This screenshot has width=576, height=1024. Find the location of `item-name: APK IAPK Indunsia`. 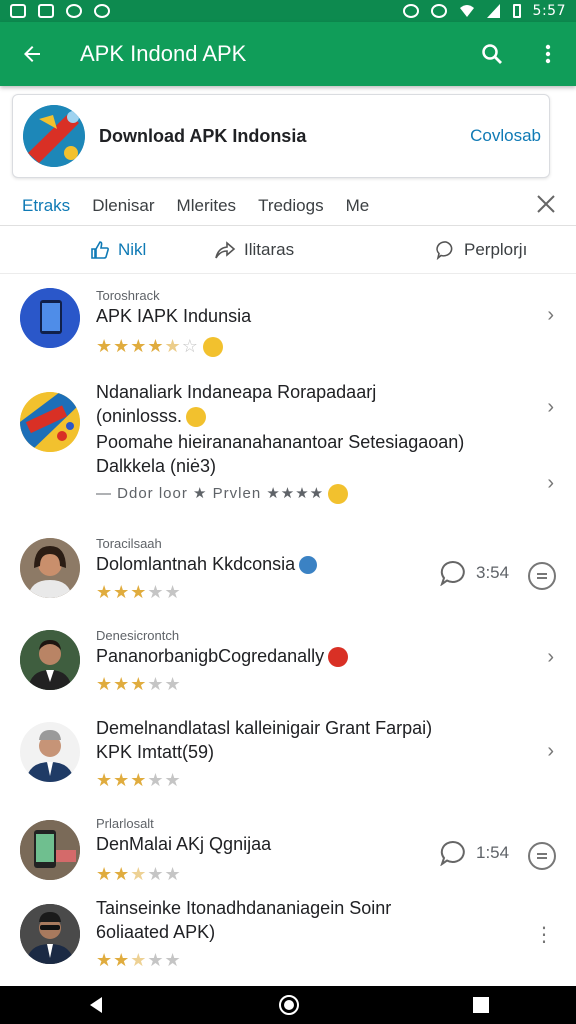

item-name: APK IAPK Indunsia is located at coordinates (174, 316).